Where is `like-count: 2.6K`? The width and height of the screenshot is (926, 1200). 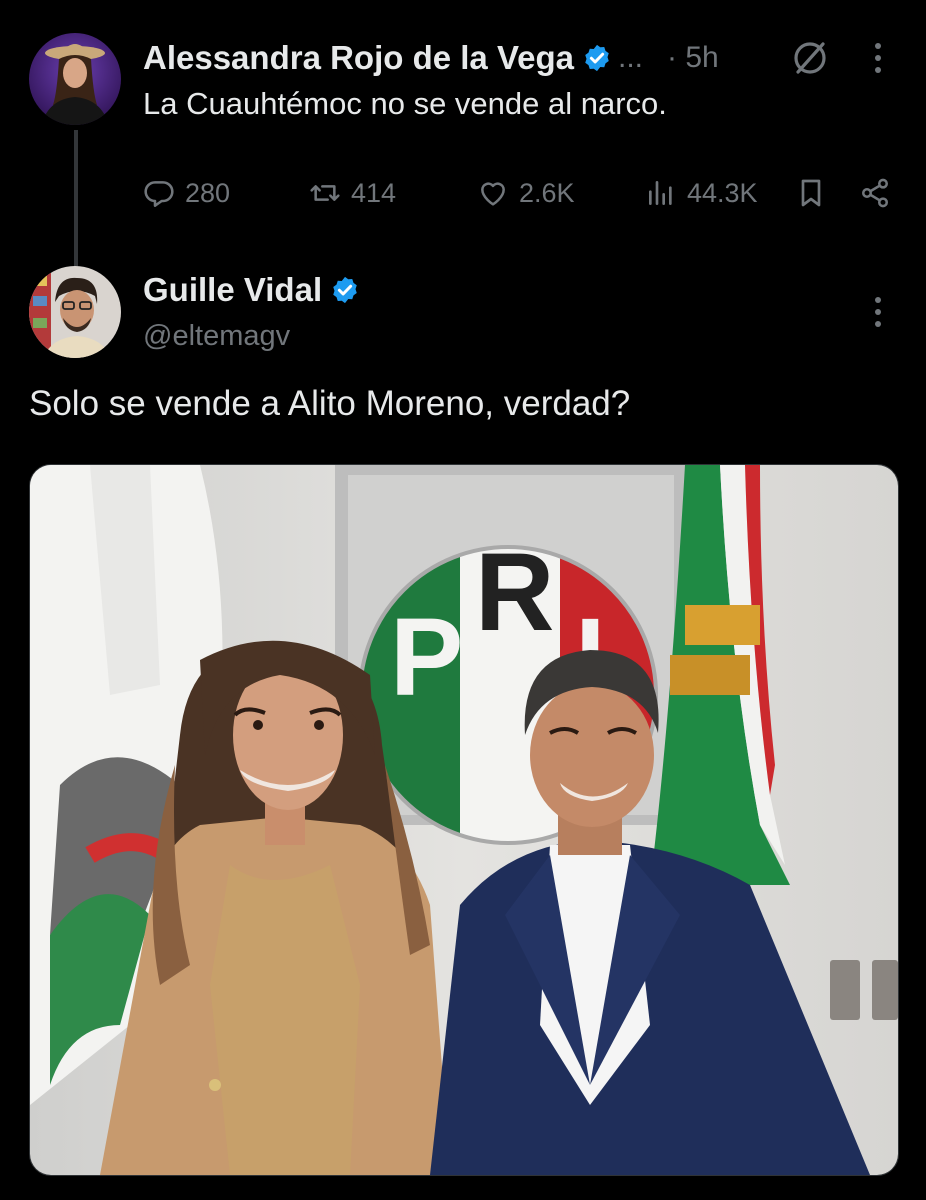 like-count: 2.6K is located at coordinates (547, 192).